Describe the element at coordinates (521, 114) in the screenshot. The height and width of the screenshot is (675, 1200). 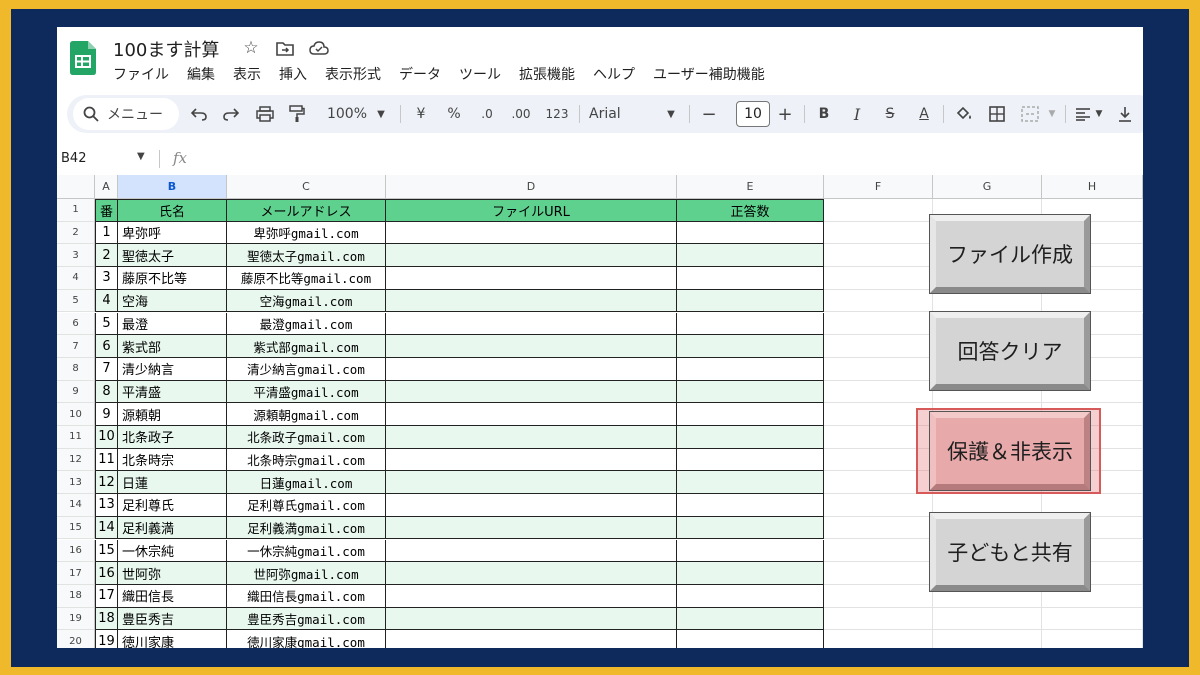
I see `increase-decimal-button: .00` at that location.